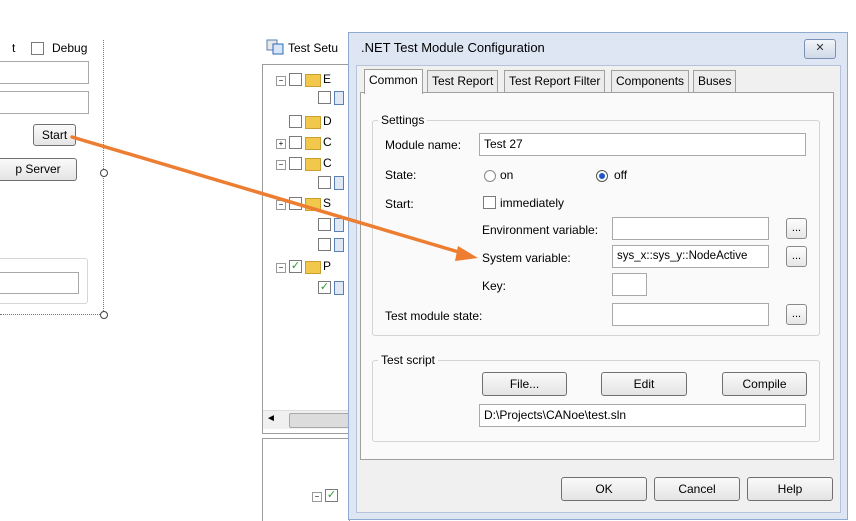 Image resolution: width=856 pixels, height=521 pixels. What do you see at coordinates (327, 79) in the screenshot?
I see `tree-item-label: E` at bounding box center [327, 79].